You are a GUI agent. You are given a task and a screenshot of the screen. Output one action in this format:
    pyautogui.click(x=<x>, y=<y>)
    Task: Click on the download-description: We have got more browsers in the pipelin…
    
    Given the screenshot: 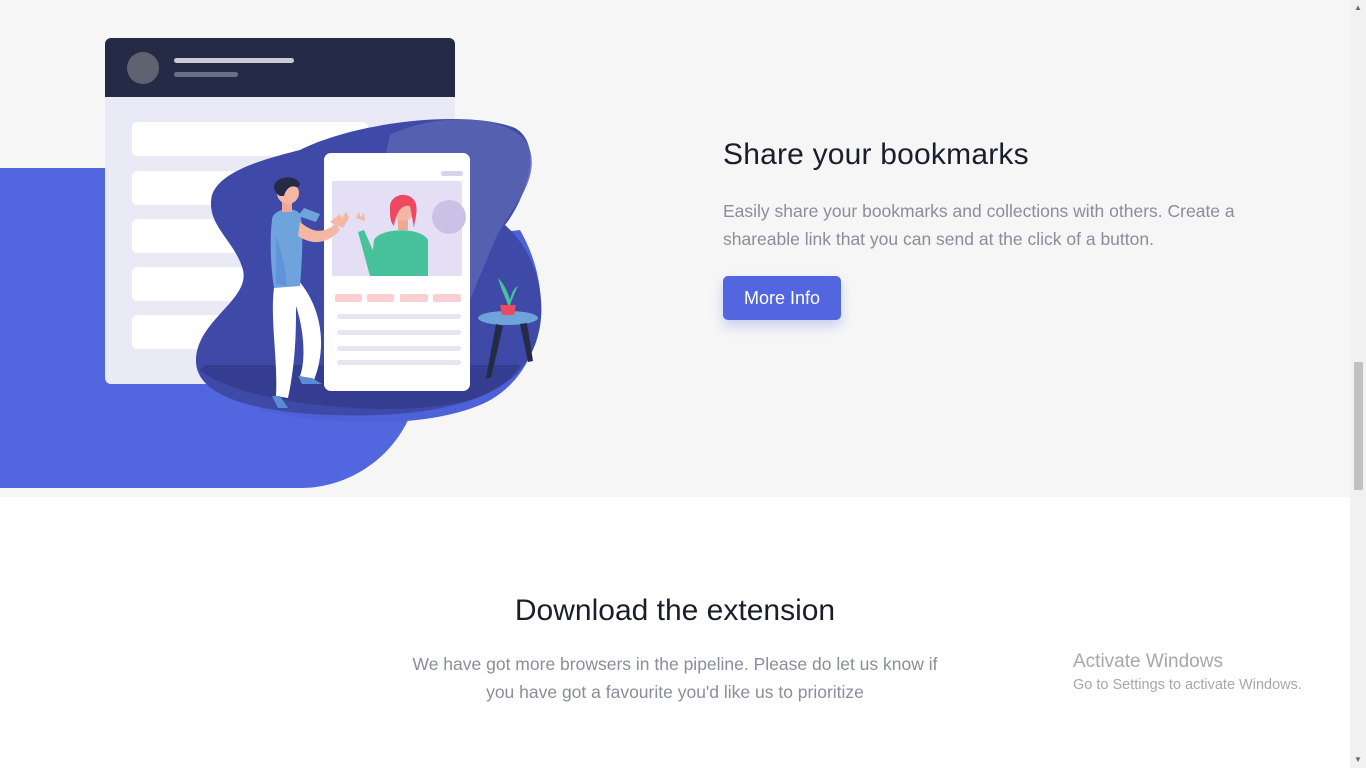 What is the action you would take?
    pyautogui.click(x=675, y=678)
    